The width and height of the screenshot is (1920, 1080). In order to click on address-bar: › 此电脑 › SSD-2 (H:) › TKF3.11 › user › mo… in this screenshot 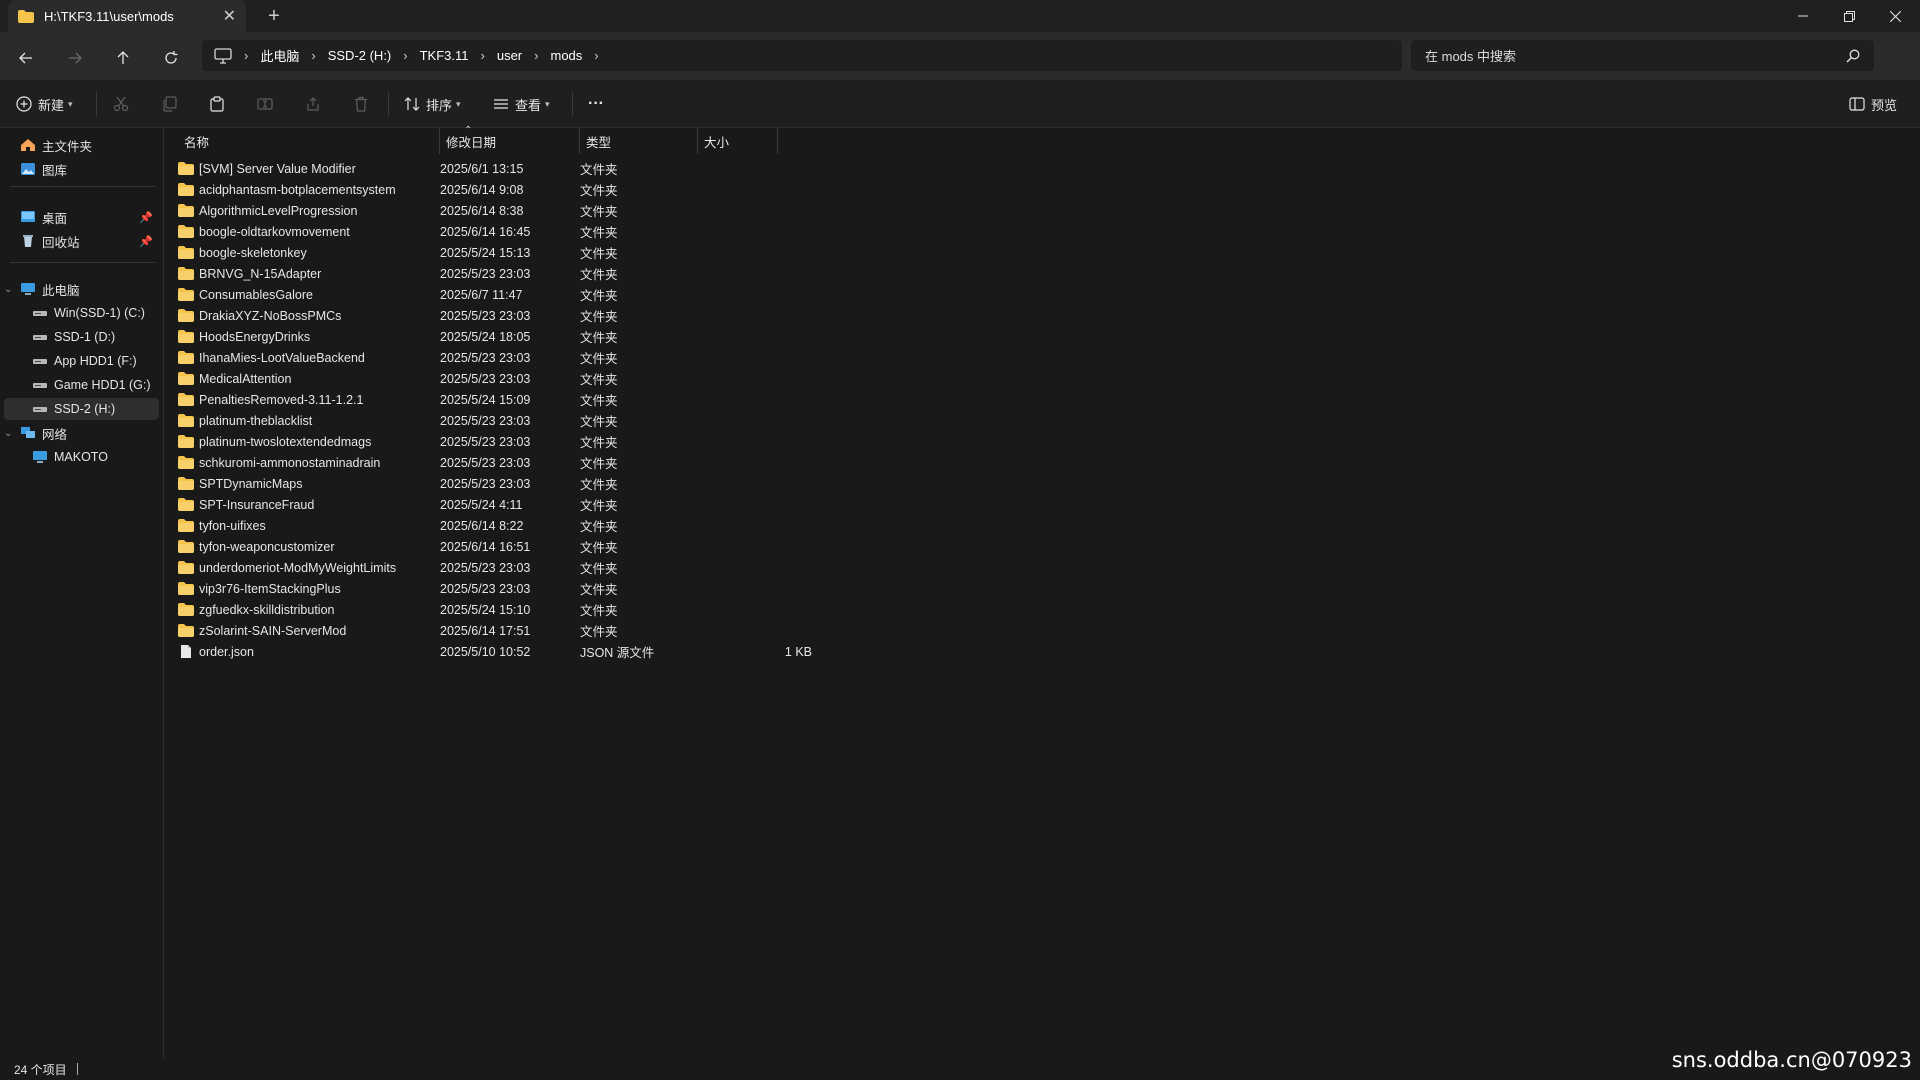, I will do `click(802, 55)`.